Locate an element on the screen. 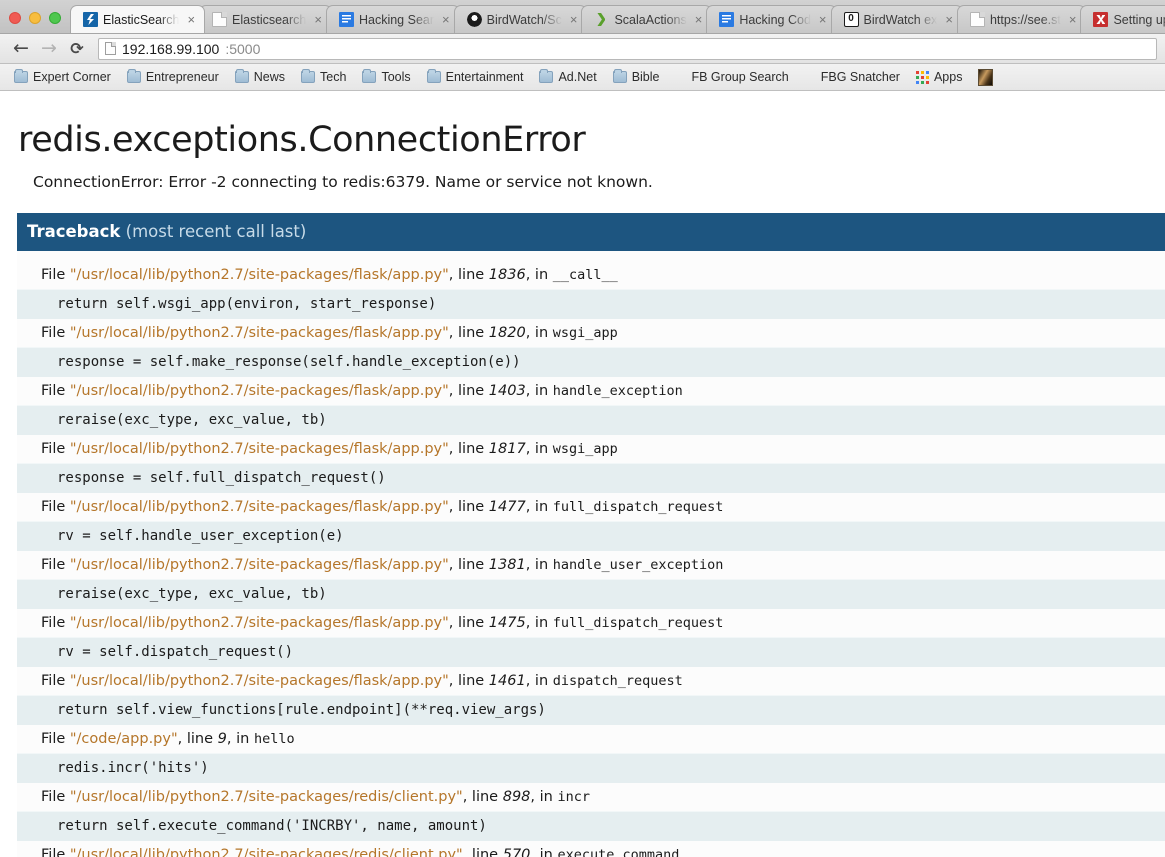 The width and height of the screenshot is (1165, 857). forward-icon: → is located at coordinates (49, 49).